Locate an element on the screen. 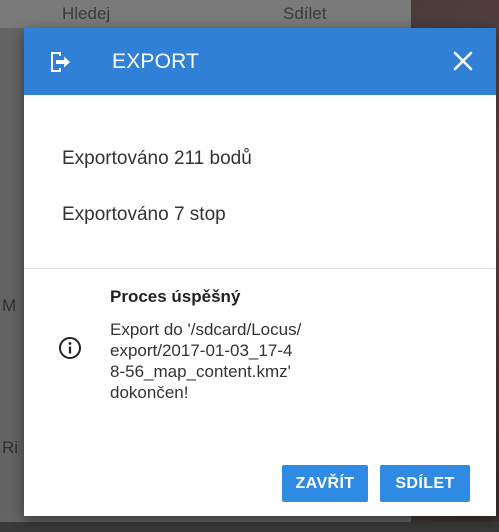 This screenshot has width=499, height=532. background-bottom-bar is located at coordinates (249, 527).